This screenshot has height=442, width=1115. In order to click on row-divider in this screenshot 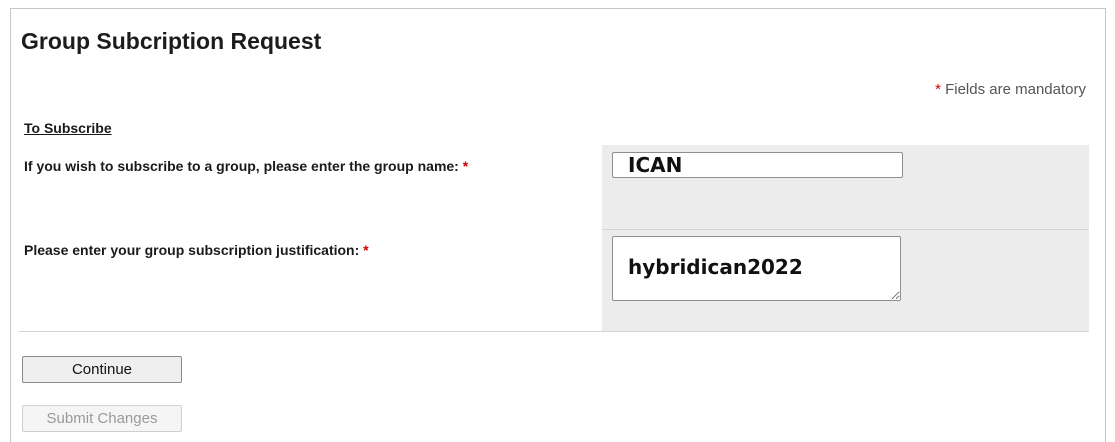, I will do `click(554, 331)`.